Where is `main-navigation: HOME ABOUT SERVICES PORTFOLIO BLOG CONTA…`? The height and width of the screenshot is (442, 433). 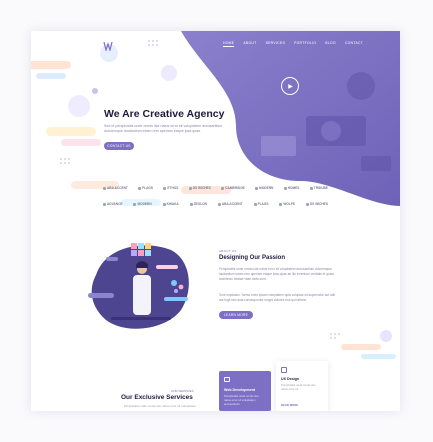 main-navigation: HOME ABOUT SERVICES PORTFOLIO BLOG CONTA… is located at coordinates (293, 44).